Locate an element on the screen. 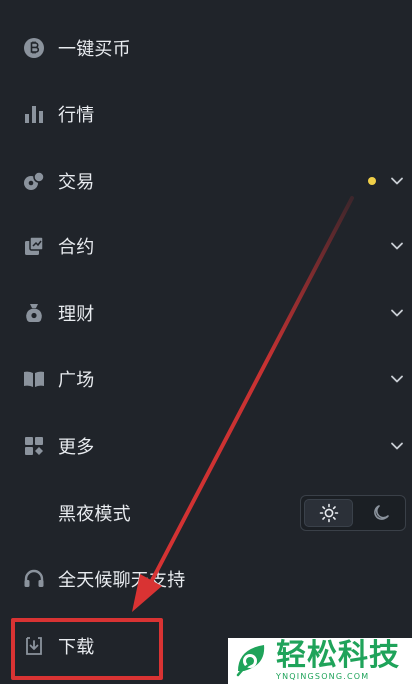 The height and width of the screenshot is (684, 412). headset-icon is located at coordinates (34, 579).